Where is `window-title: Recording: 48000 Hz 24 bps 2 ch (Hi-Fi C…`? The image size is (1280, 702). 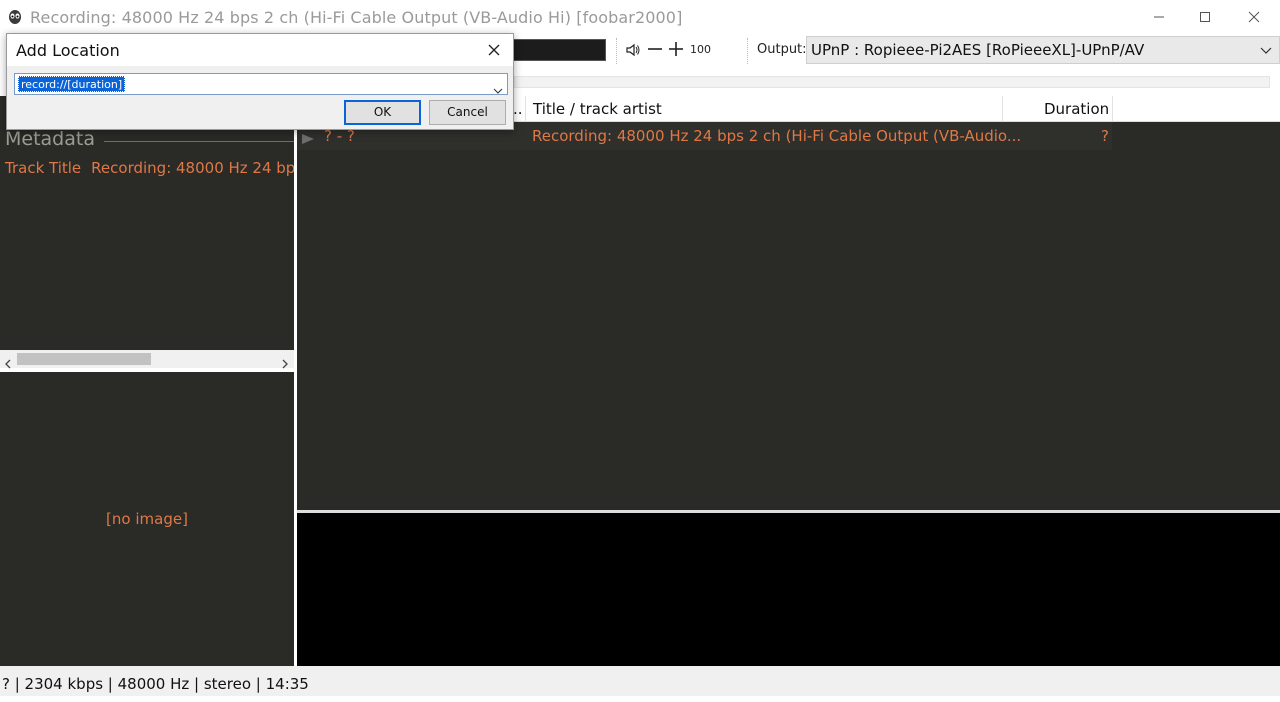
window-title: Recording: 48000 Hz 24 bps 2 ch (Hi-Fi C… is located at coordinates (356, 17).